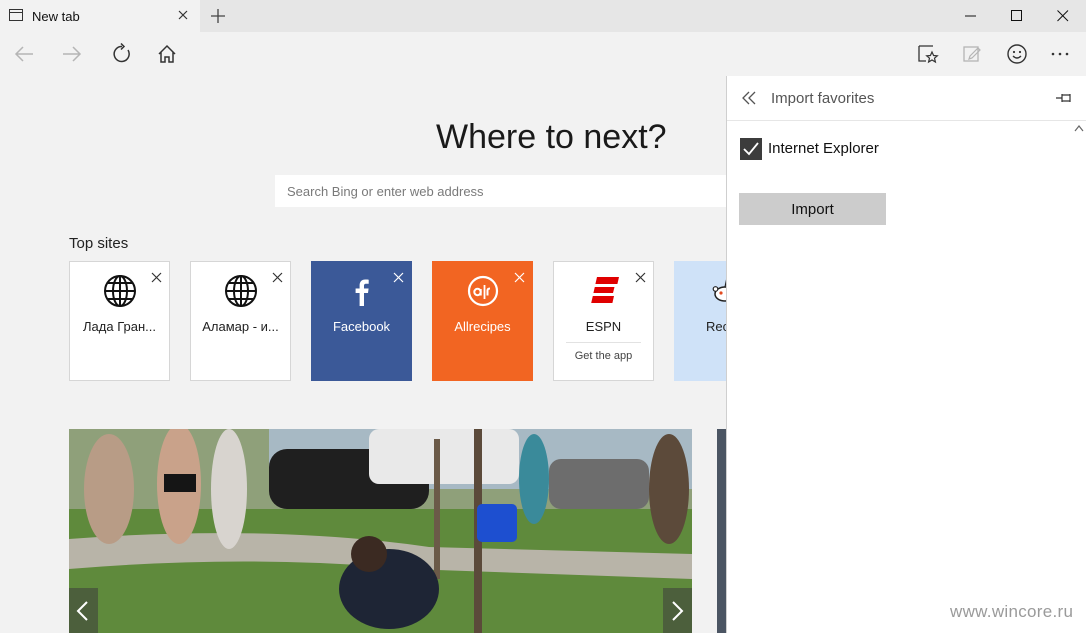 The height and width of the screenshot is (633, 1086). What do you see at coordinates (100, 16) in the screenshot?
I see `tab-new-tab: New tab` at bounding box center [100, 16].